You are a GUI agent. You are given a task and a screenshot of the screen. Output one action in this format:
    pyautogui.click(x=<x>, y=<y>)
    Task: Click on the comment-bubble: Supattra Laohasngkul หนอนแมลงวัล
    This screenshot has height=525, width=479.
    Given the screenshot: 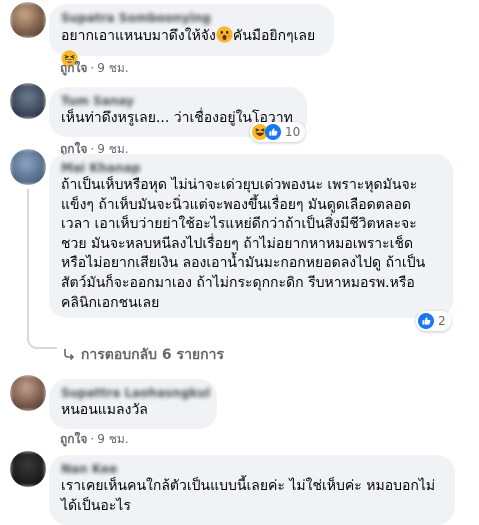 What is the action you would take?
    pyautogui.click(x=133, y=404)
    